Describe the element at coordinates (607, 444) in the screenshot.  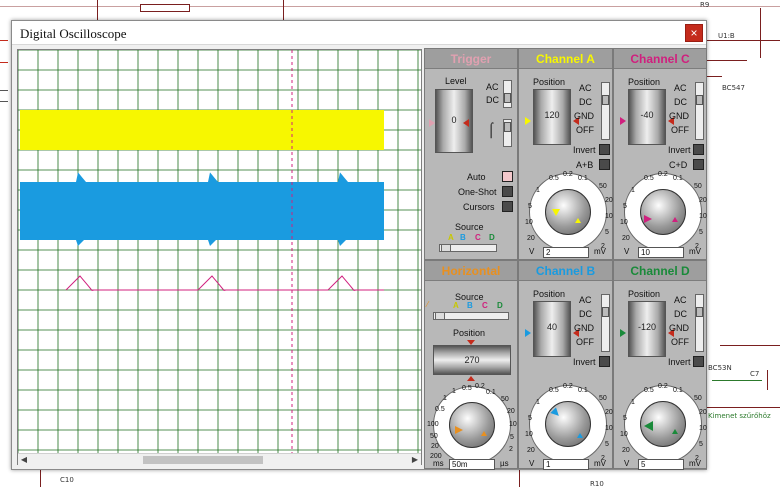
I see `channel-b-scale-5: 5` at that location.